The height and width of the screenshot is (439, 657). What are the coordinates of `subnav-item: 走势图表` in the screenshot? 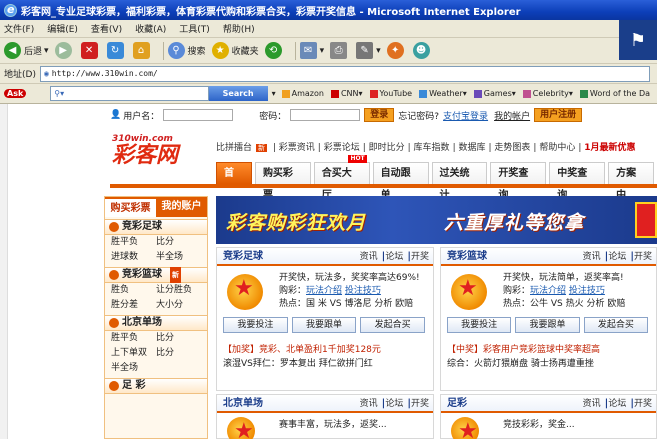 It's located at (512, 148).